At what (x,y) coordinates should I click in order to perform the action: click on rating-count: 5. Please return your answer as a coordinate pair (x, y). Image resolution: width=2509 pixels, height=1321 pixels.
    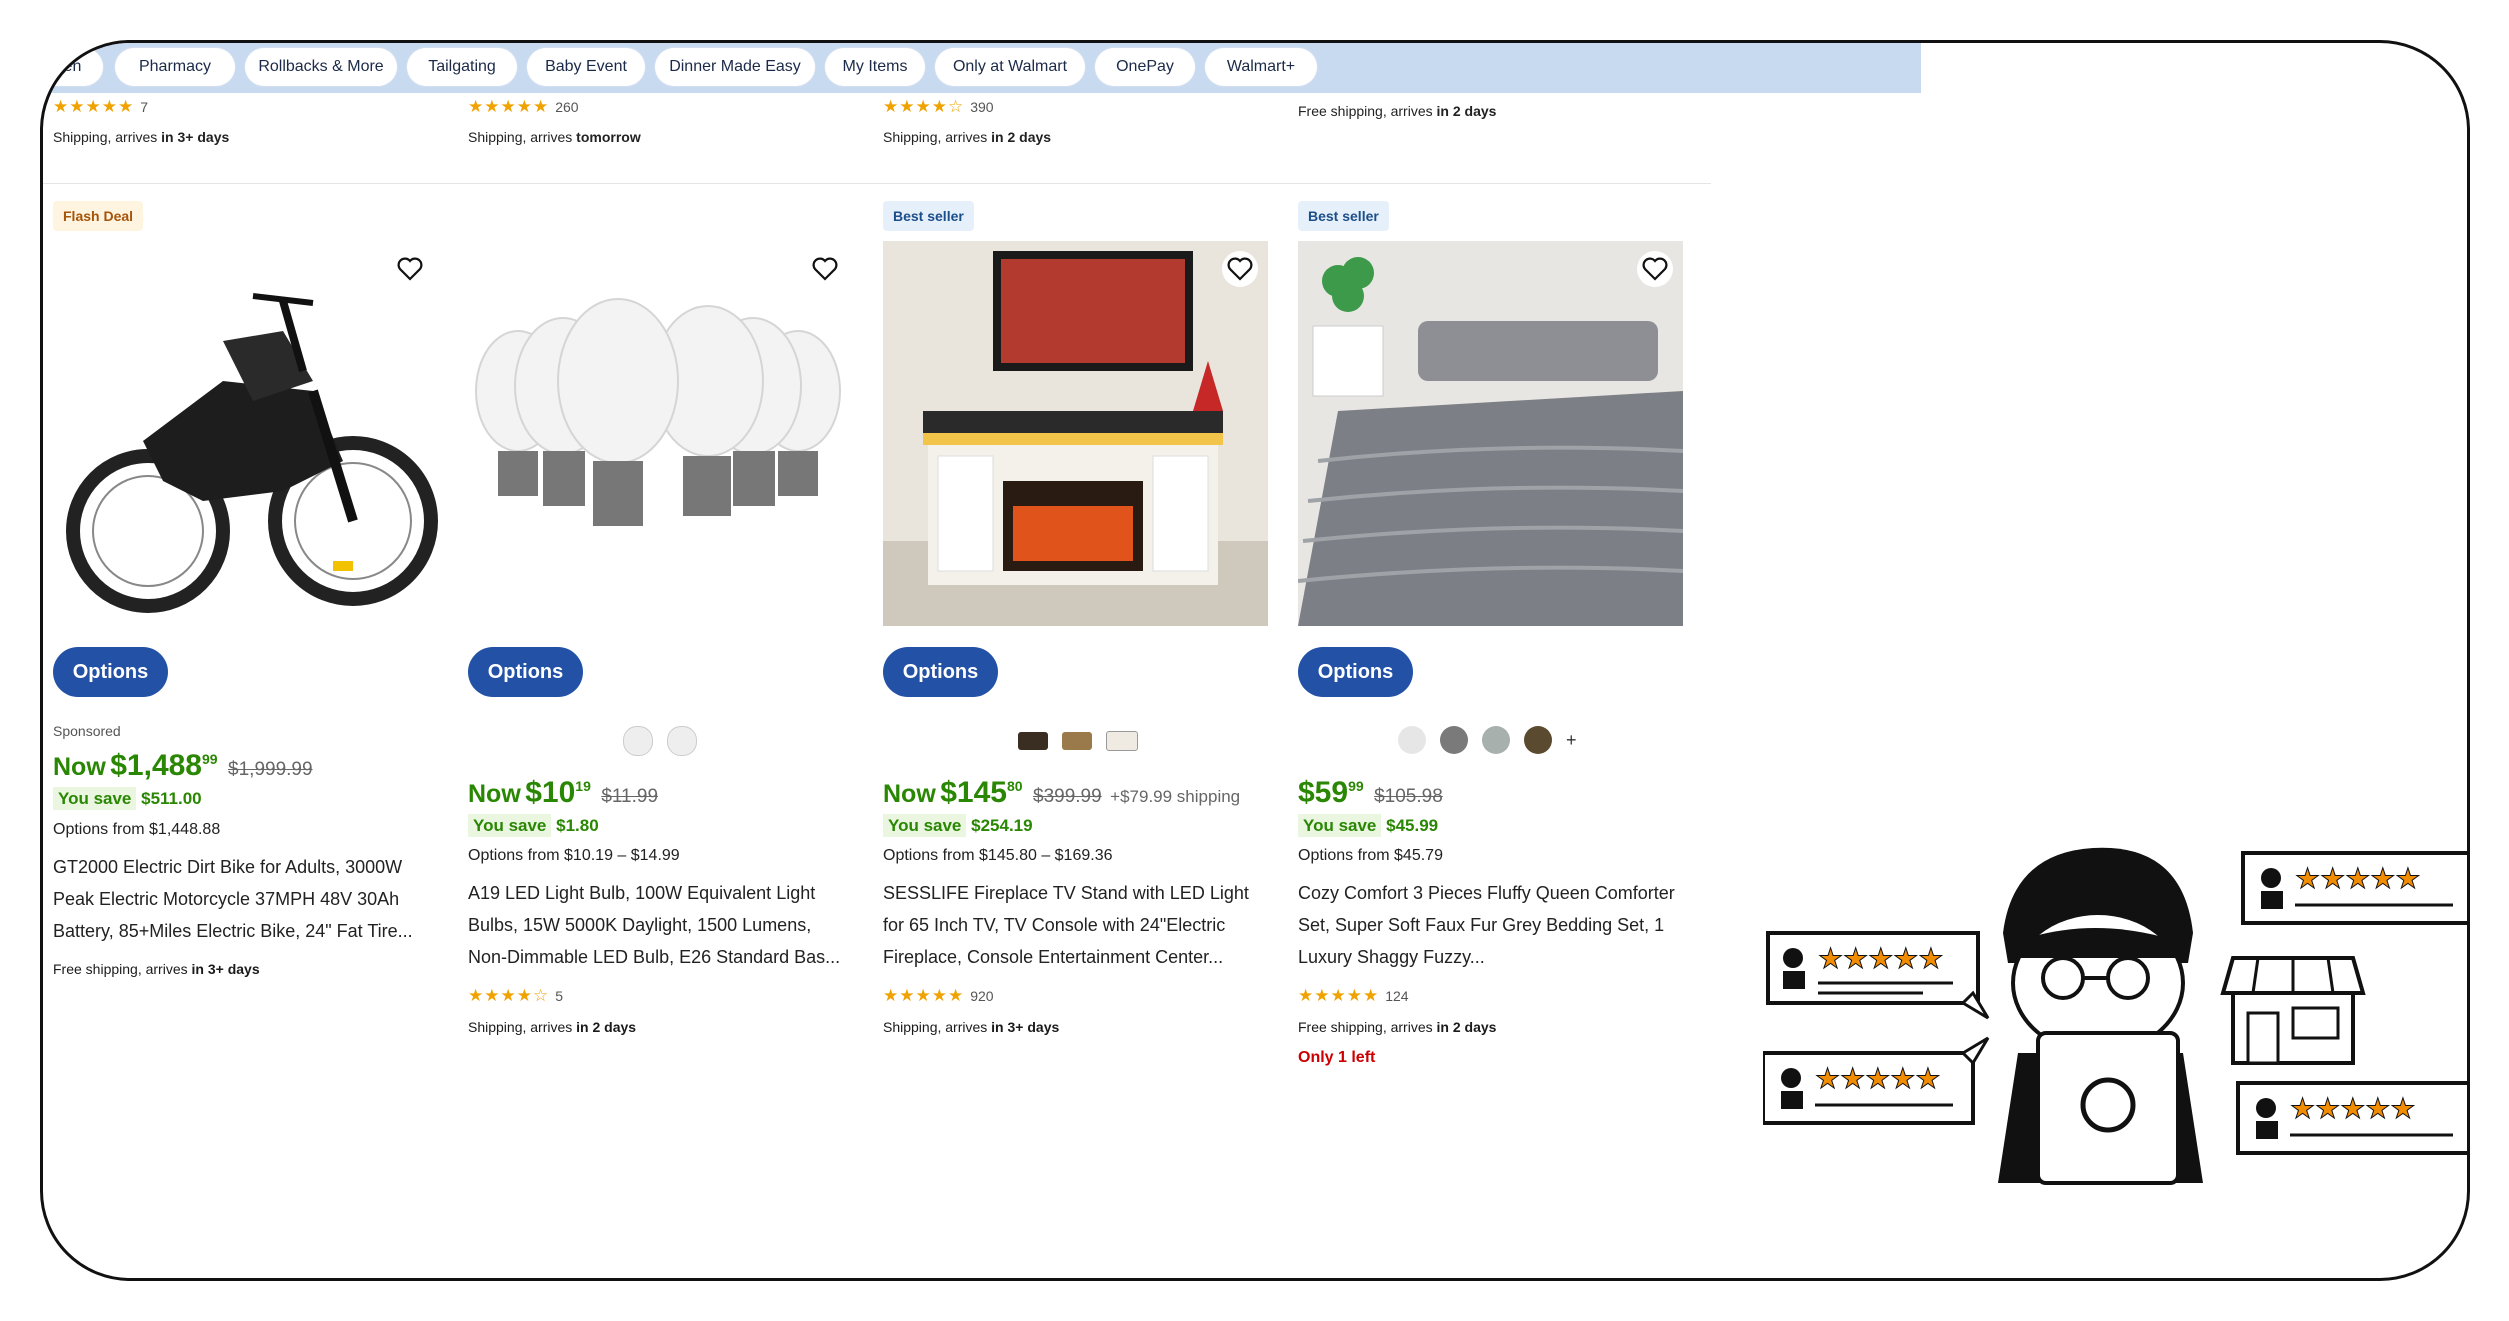
    Looking at the image, I should click on (559, 996).